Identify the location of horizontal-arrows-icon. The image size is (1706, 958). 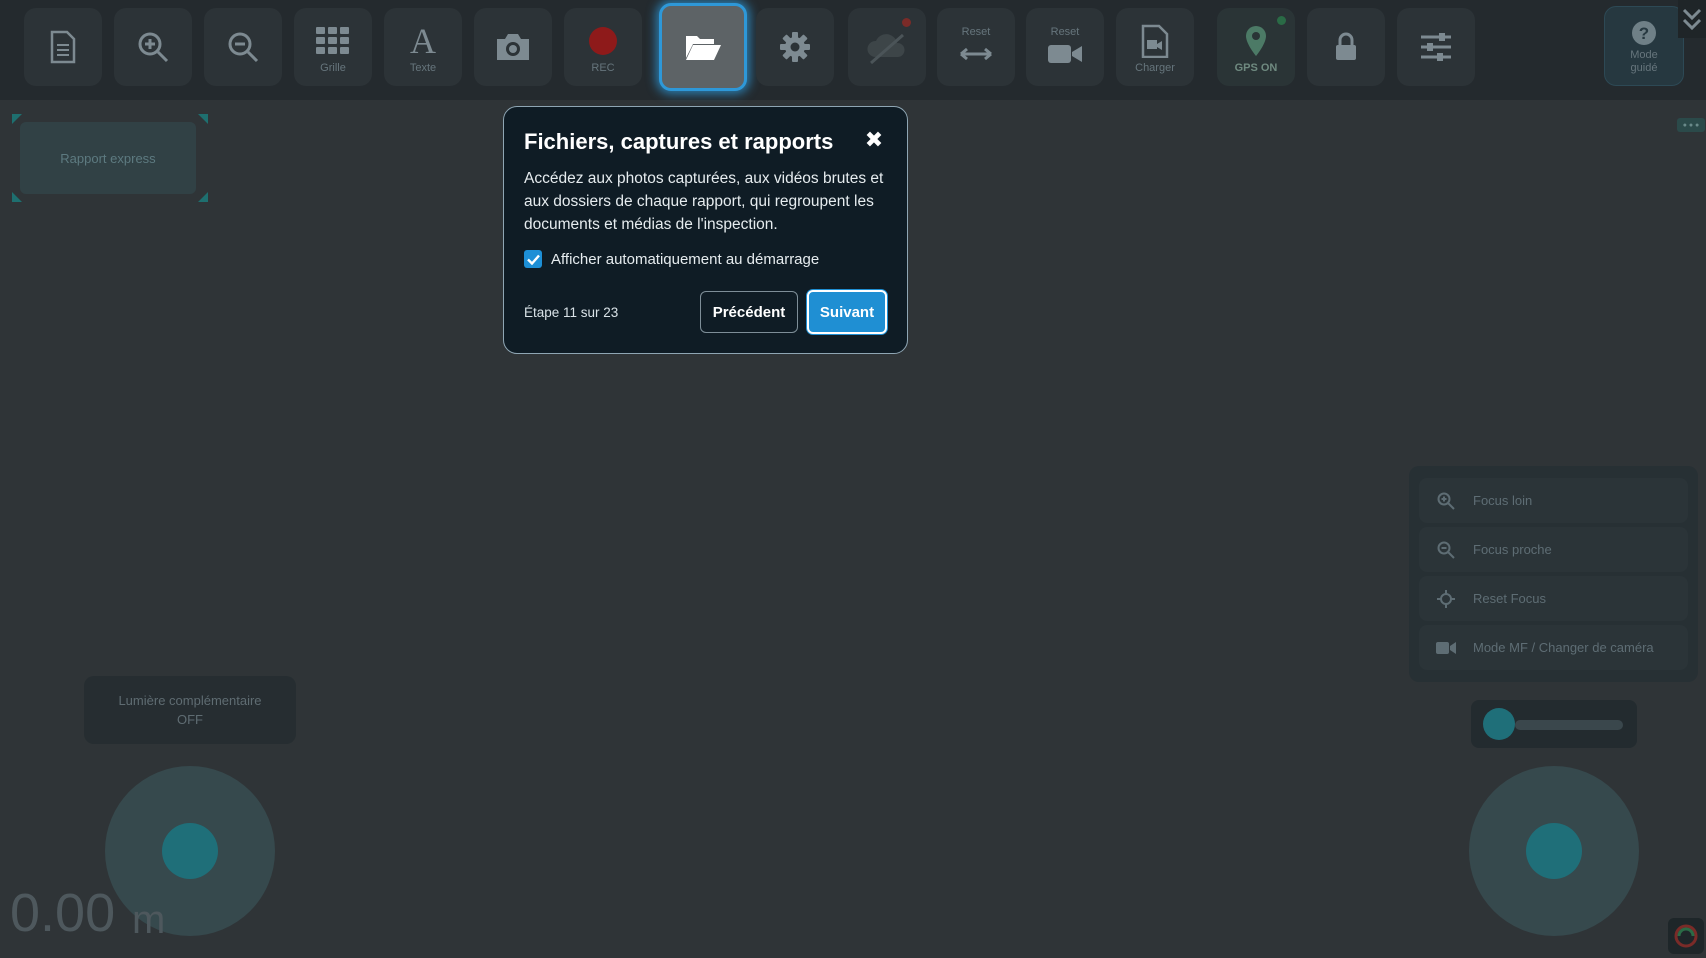
(976, 54).